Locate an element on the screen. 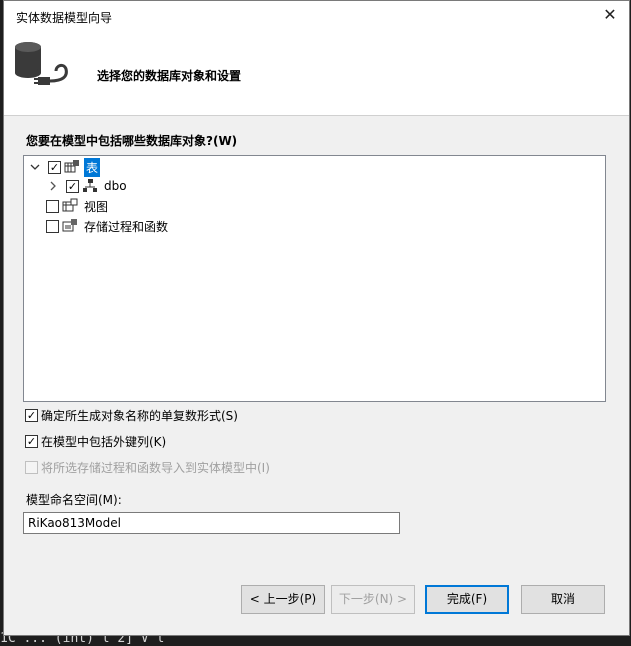  tree-item-label: 视图 is located at coordinates (96, 206).